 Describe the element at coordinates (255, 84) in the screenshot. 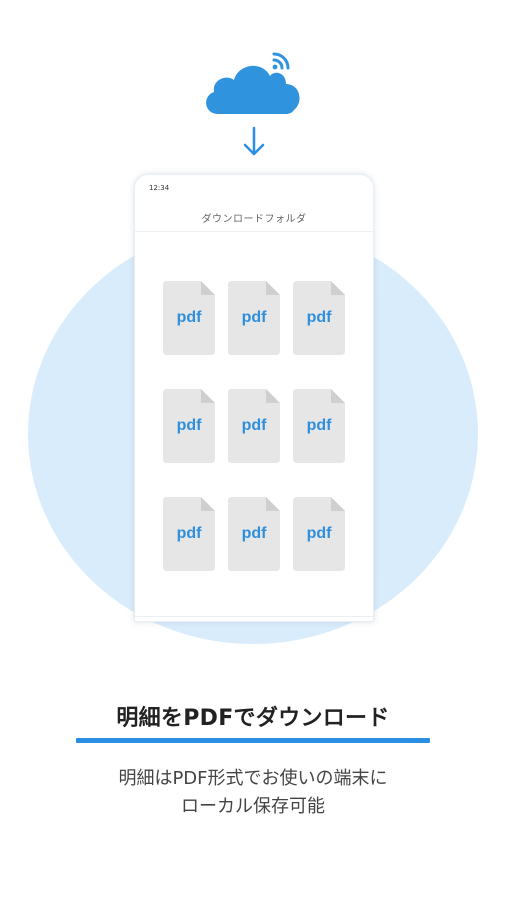

I see `cloud-wifi-icon` at that location.